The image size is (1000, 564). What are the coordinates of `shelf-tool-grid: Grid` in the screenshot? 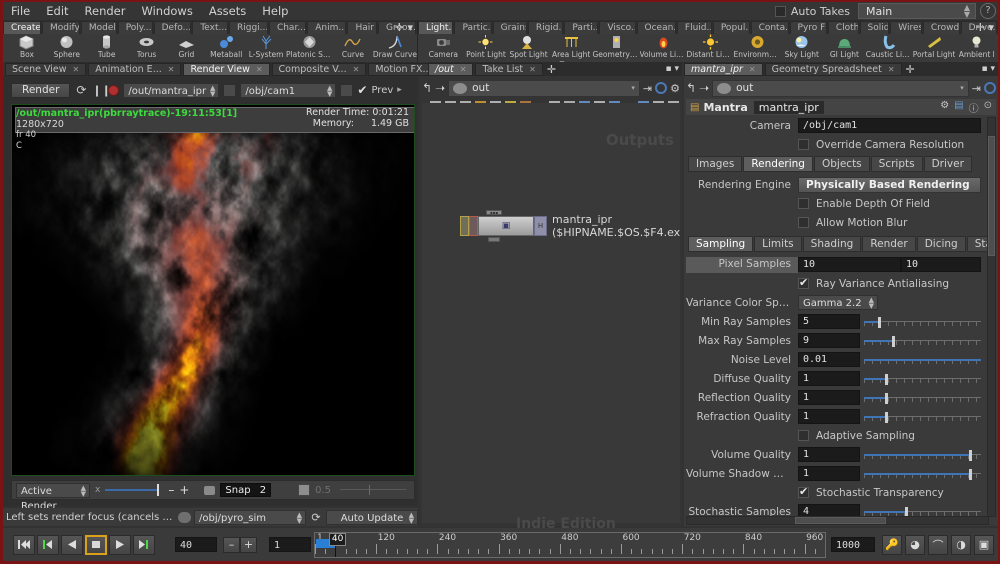 It's located at (186, 48).